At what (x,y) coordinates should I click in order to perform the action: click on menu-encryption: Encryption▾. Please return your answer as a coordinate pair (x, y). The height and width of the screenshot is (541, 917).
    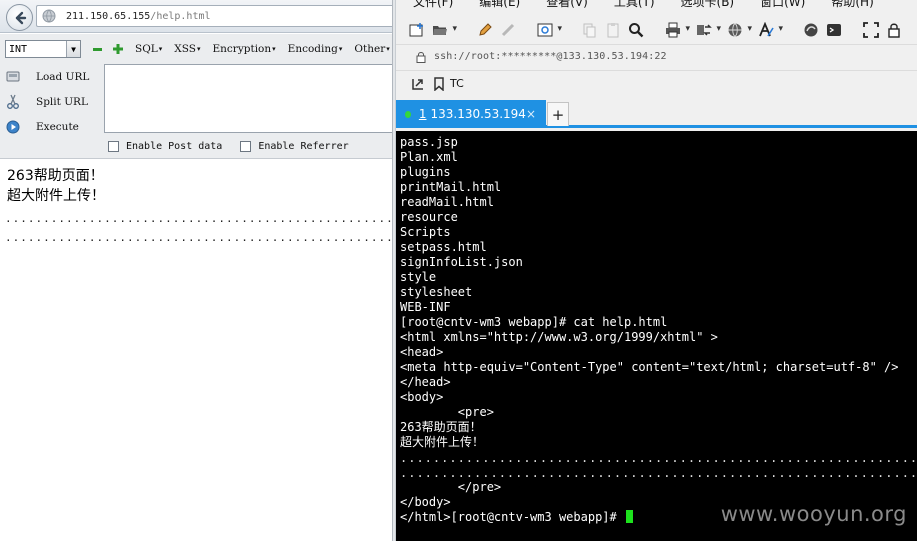
    Looking at the image, I should click on (244, 49).